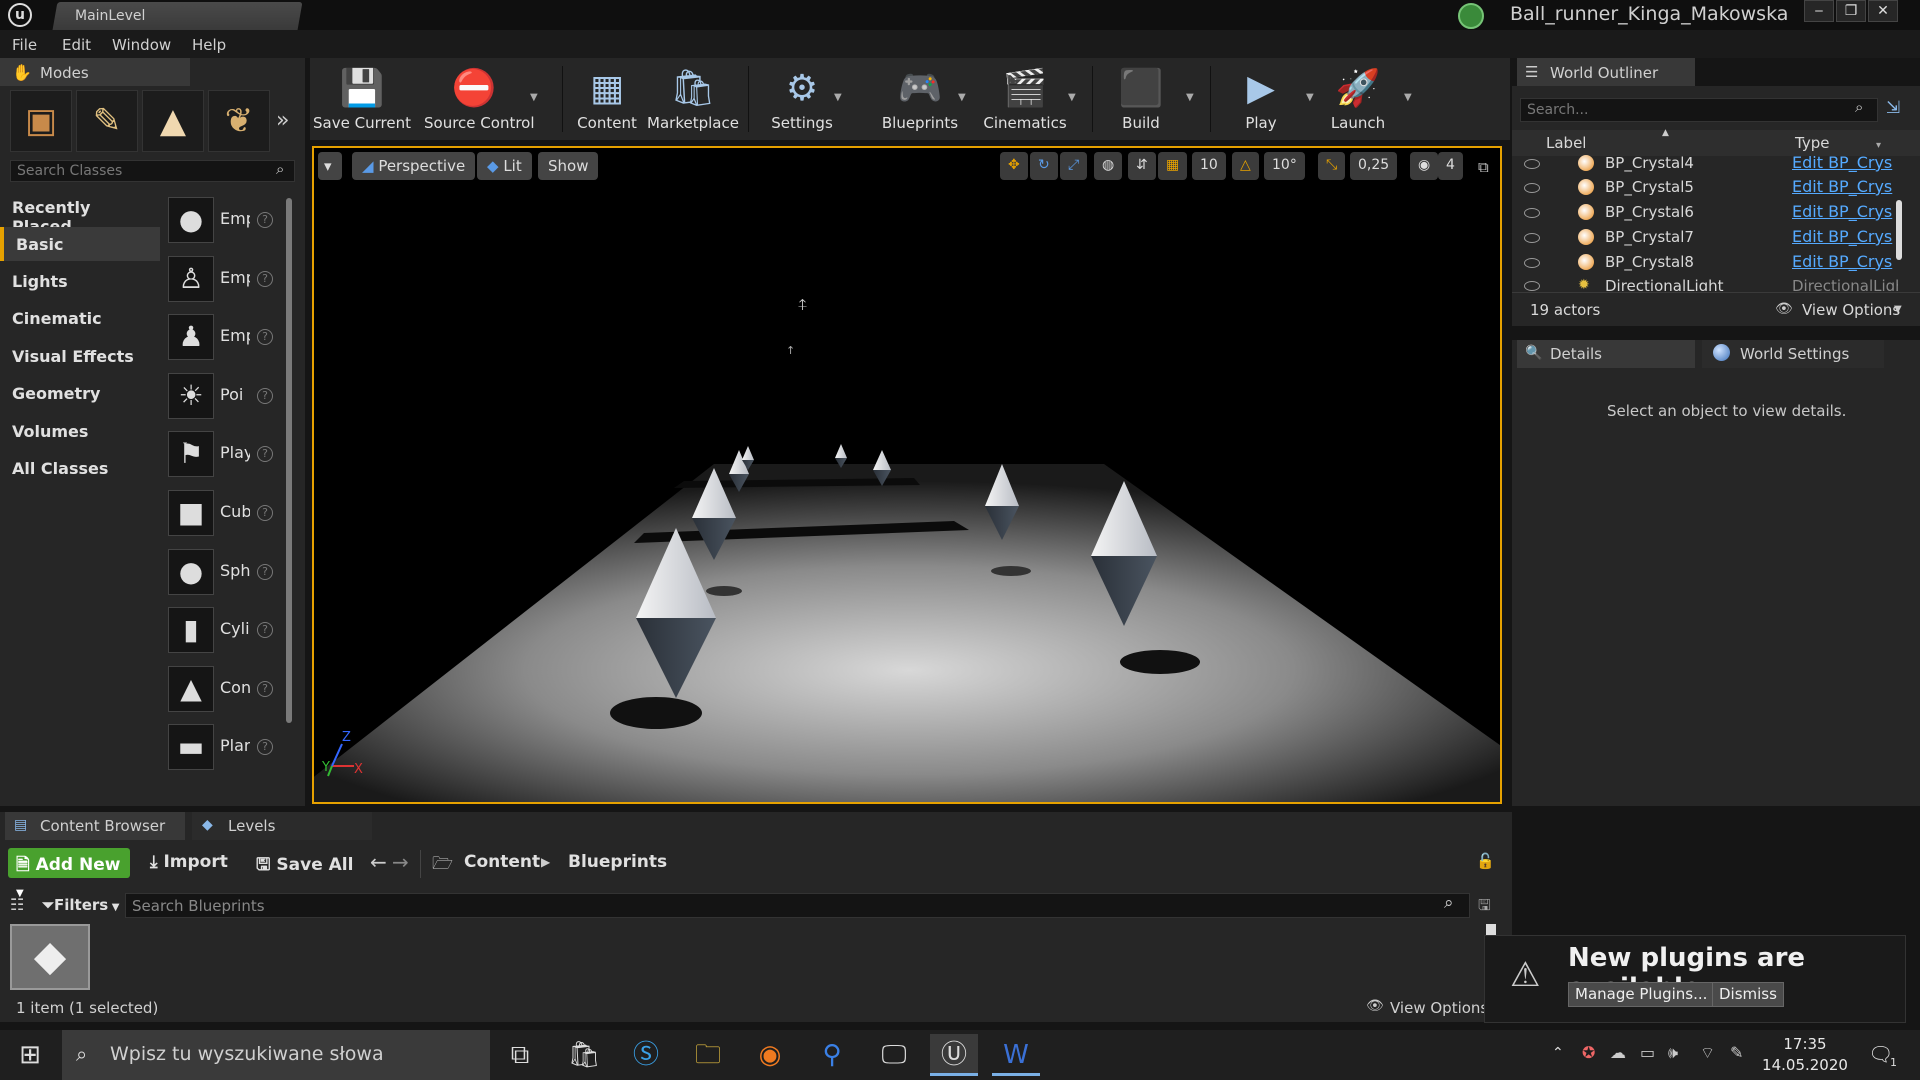 The image size is (1920, 1080). What do you see at coordinates (1025, 99) in the screenshot?
I see `cinematics-button: 🎬 Cinematics` at bounding box center [1025, 99].